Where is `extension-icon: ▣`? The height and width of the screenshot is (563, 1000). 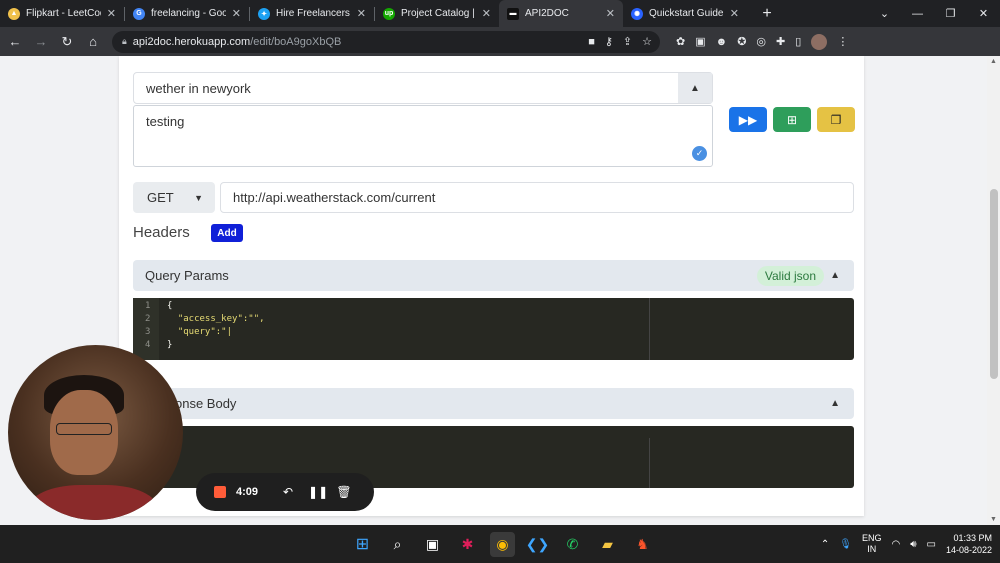 extension-icon: ▣ is located at coordinates (700, 41).